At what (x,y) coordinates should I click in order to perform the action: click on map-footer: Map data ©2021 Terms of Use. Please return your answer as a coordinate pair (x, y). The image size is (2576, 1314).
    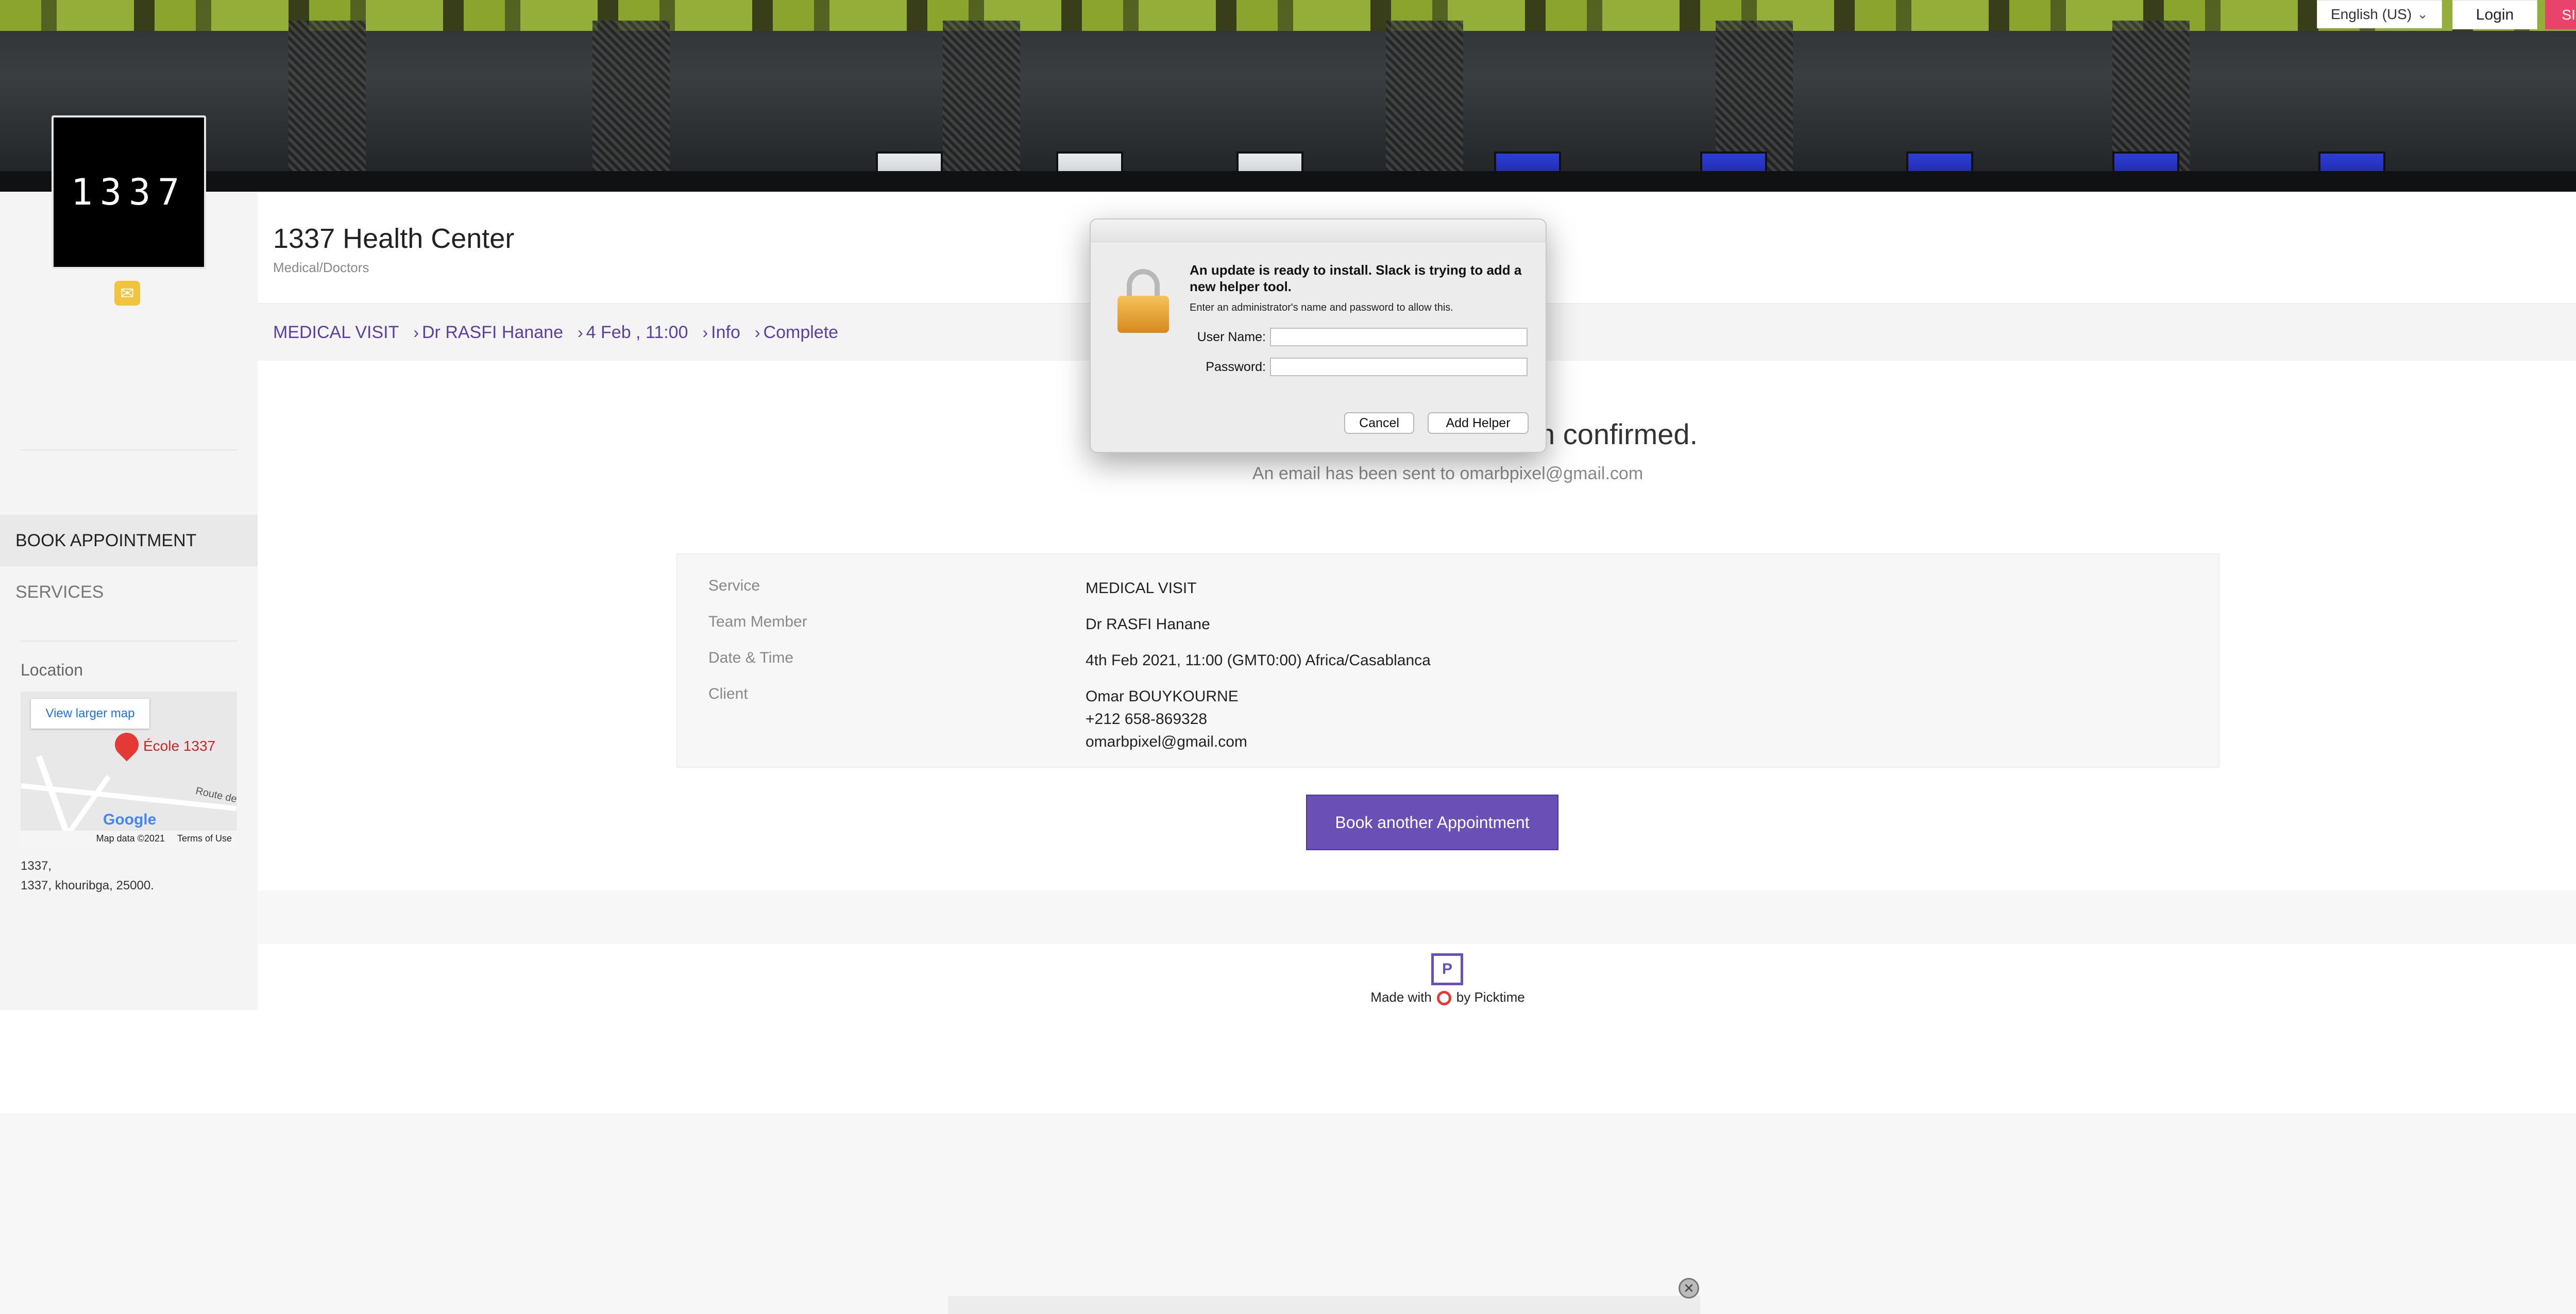
    Looking at the image, I should click on (129, 838).